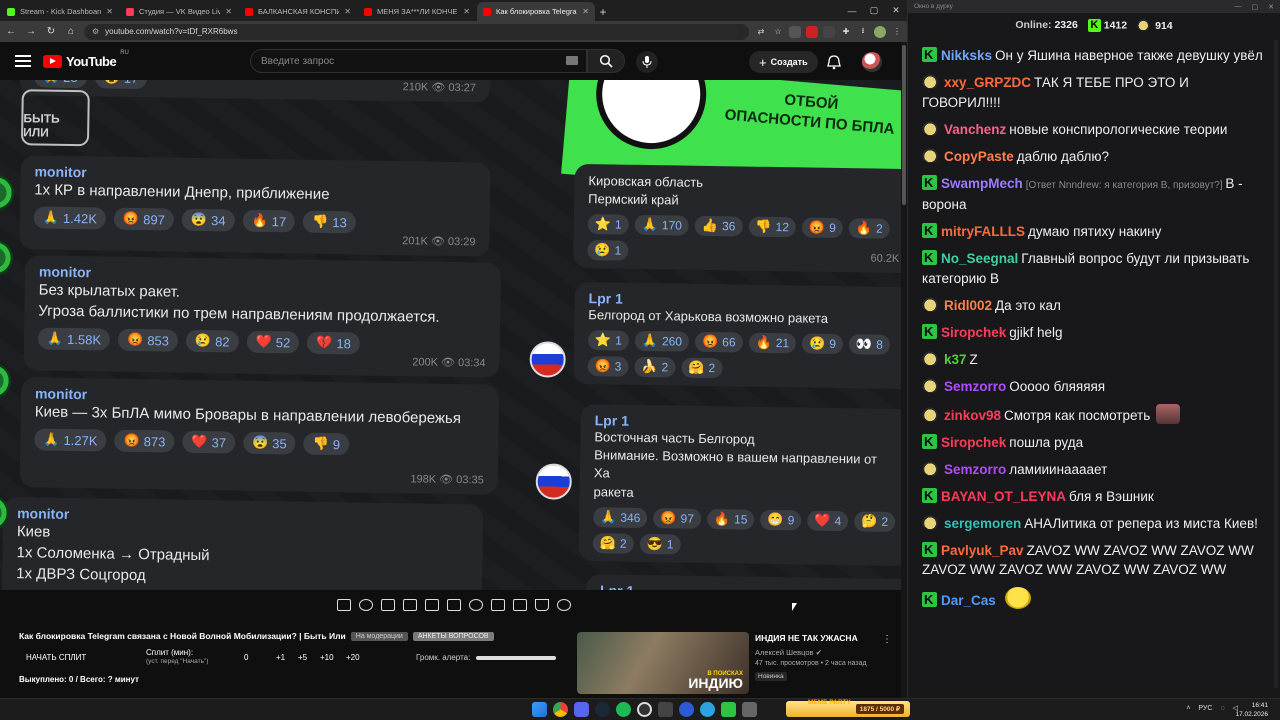 This screenshot has height=720, width=1280. What do you see at coordinates (869, 345) in the screenshot?
I see `reaction-chip: 👀 8` at bounding box center [869, 345].